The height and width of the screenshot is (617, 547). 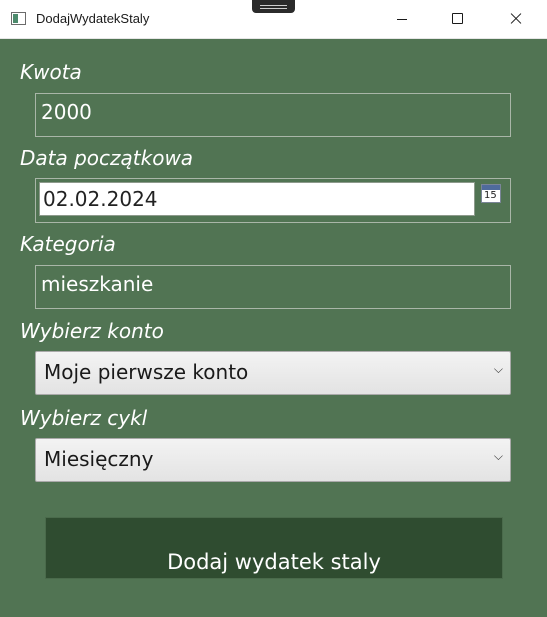 I want to click on category-input: mieszkanie, so click(x=273, y=287).